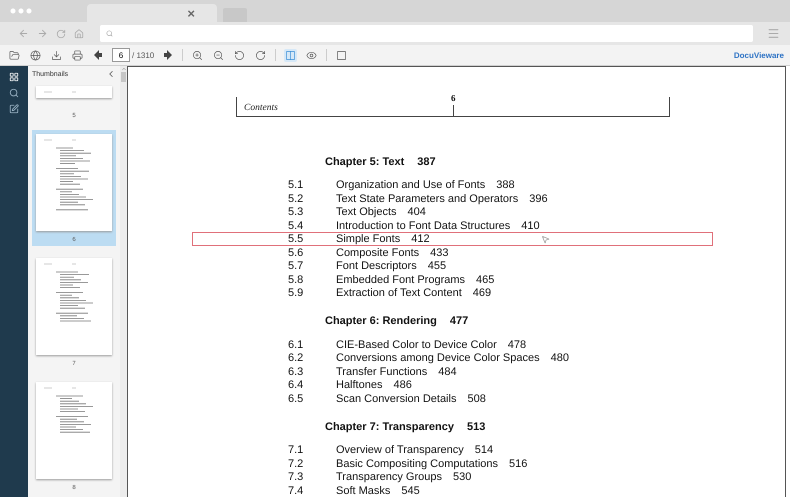 The image size is (790, 497). What do you see at coordinates (482, 293) in the screenshot?
I see `section-page: 469` at bounding box center [482, 293].